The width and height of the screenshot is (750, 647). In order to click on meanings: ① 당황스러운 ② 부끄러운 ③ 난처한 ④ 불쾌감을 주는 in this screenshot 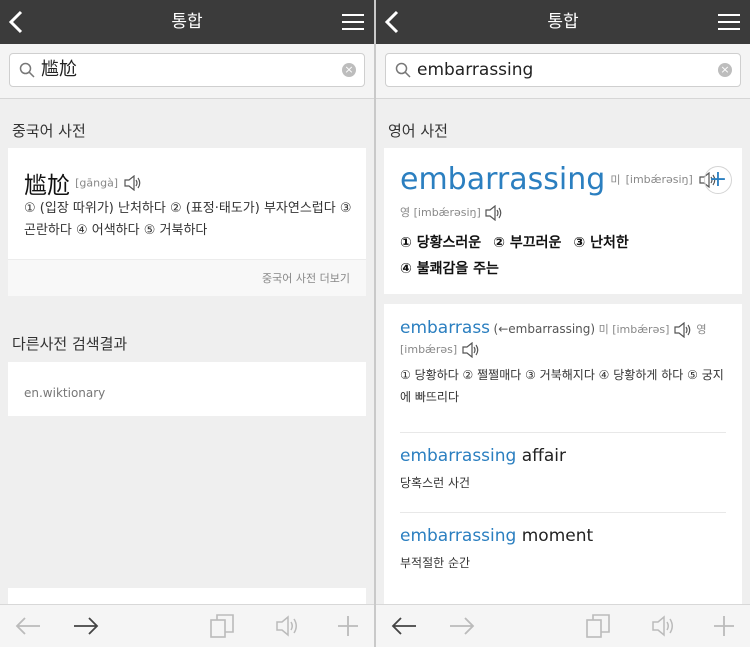, I will do `click(520, 256)`.